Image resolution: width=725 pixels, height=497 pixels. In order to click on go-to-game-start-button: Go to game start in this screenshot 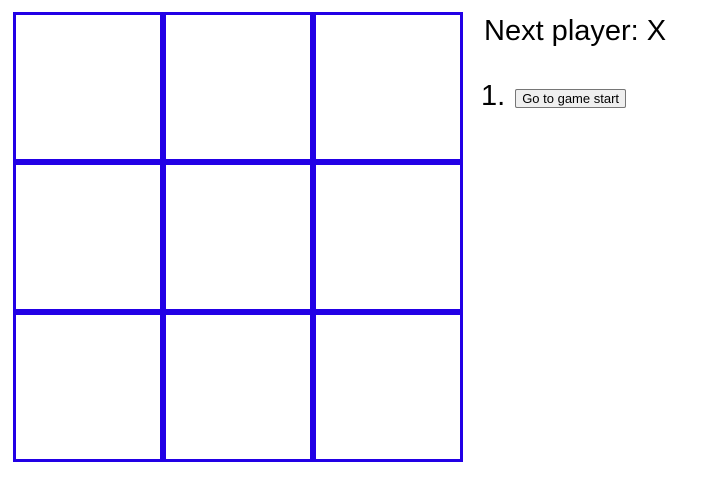, I will do `click(571, 98)`.